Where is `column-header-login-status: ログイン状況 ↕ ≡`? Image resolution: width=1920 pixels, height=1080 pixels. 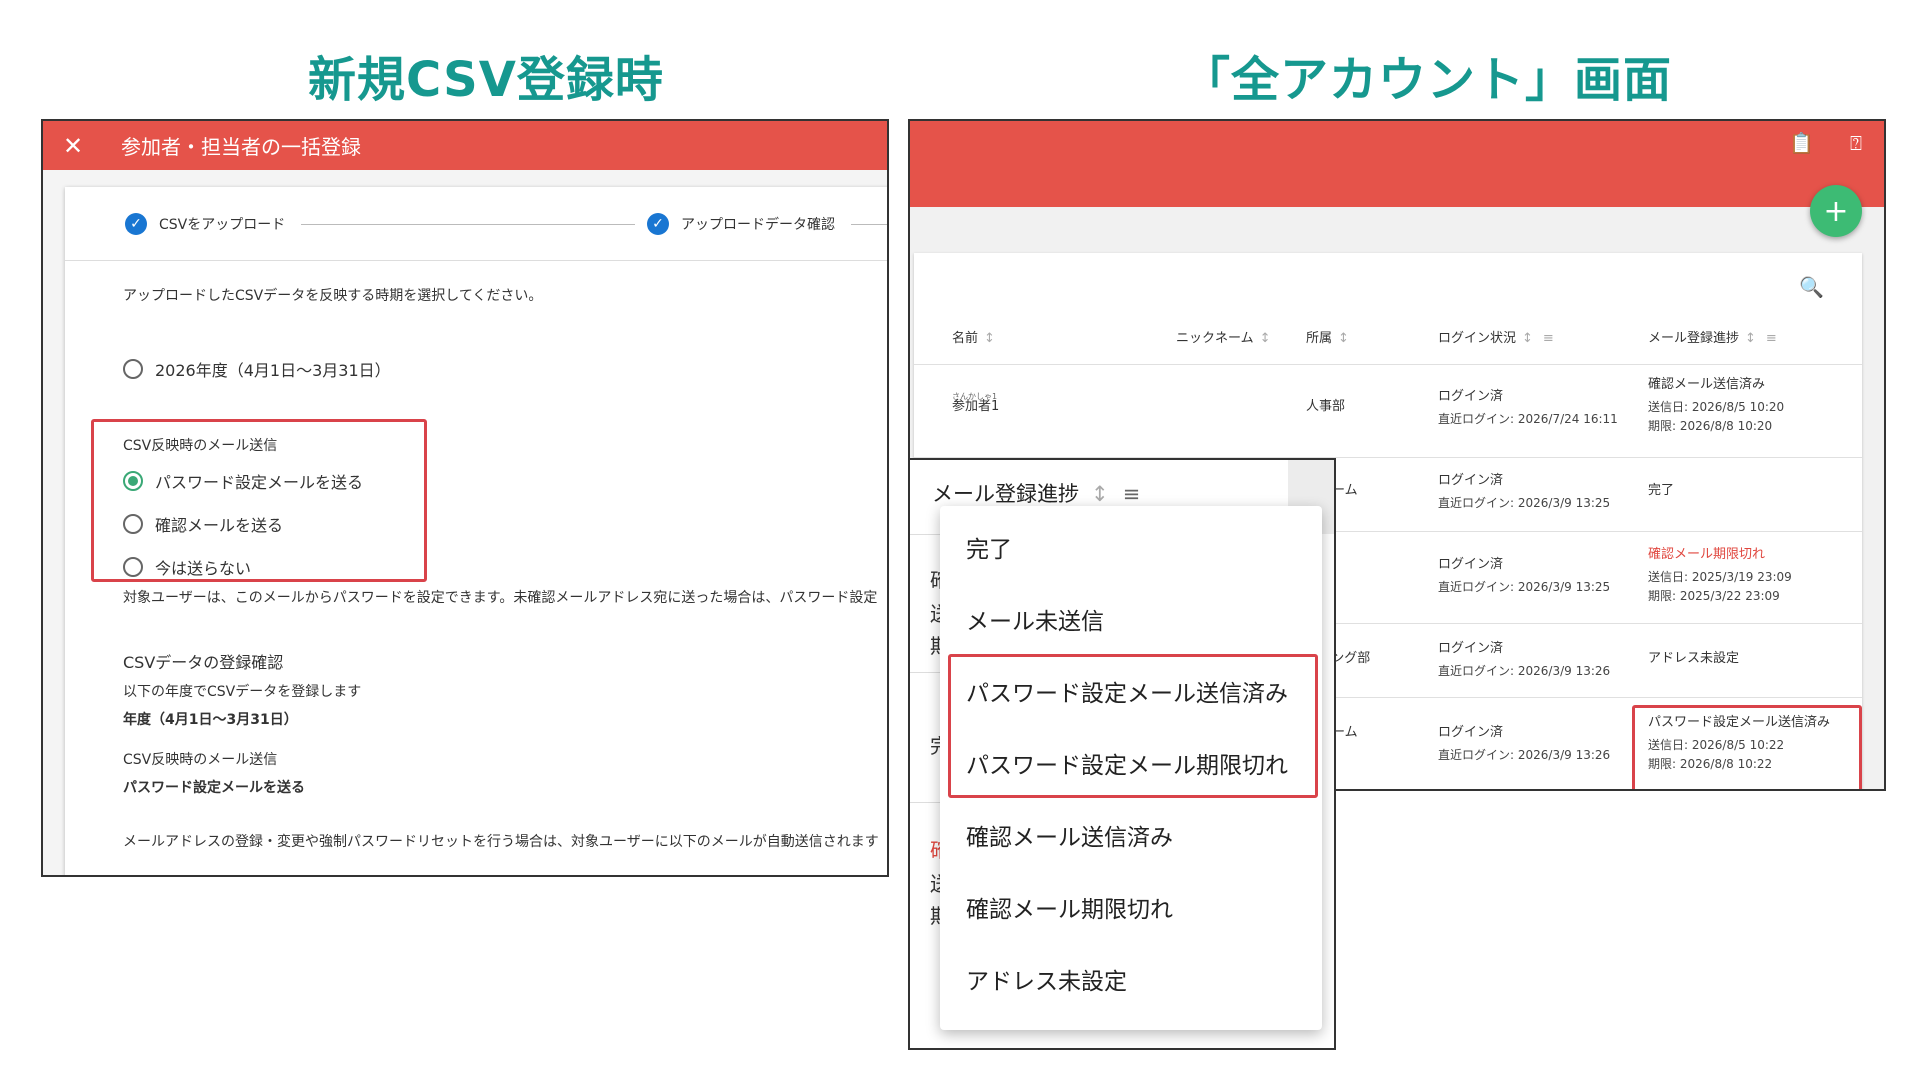 column-header-login-status: ログイン状況 ↕ ≡ is located at coordinates (1496, 336).